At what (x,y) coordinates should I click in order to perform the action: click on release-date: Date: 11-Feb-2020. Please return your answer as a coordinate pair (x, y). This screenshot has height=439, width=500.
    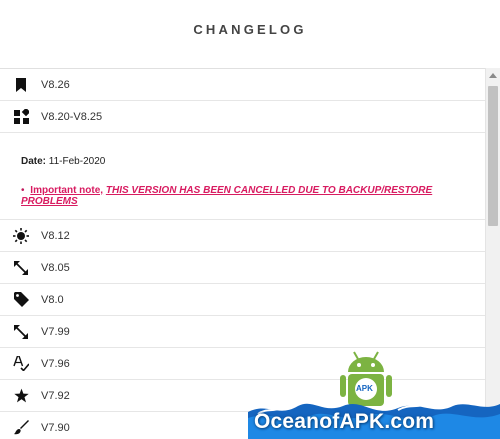
    Looking at the image, I should click on (63, 161).